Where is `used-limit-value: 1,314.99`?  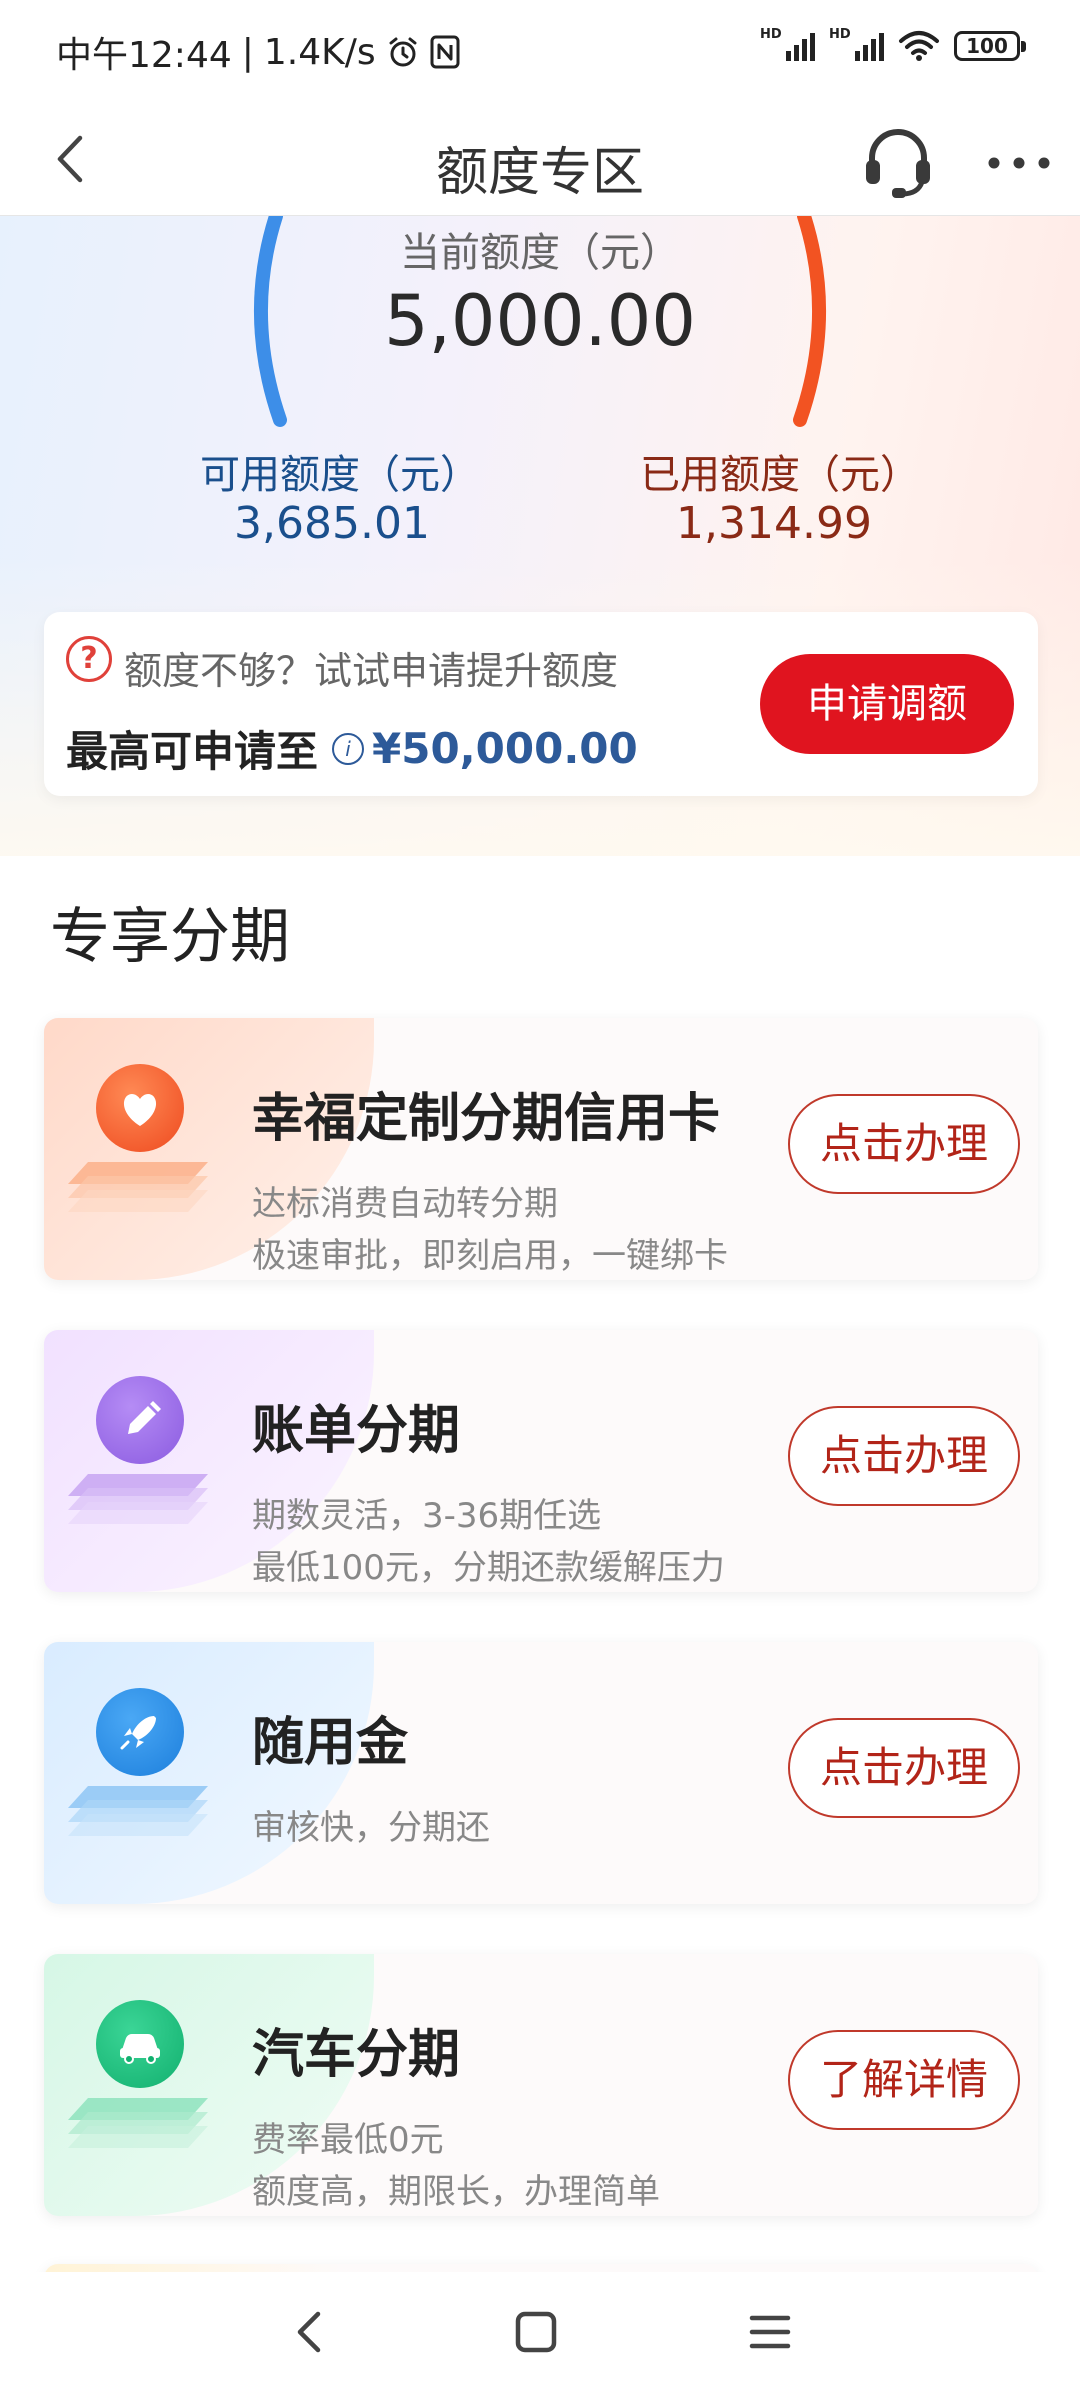 used-limit-value: 1,314.99 is located at coordinates (774, 523).